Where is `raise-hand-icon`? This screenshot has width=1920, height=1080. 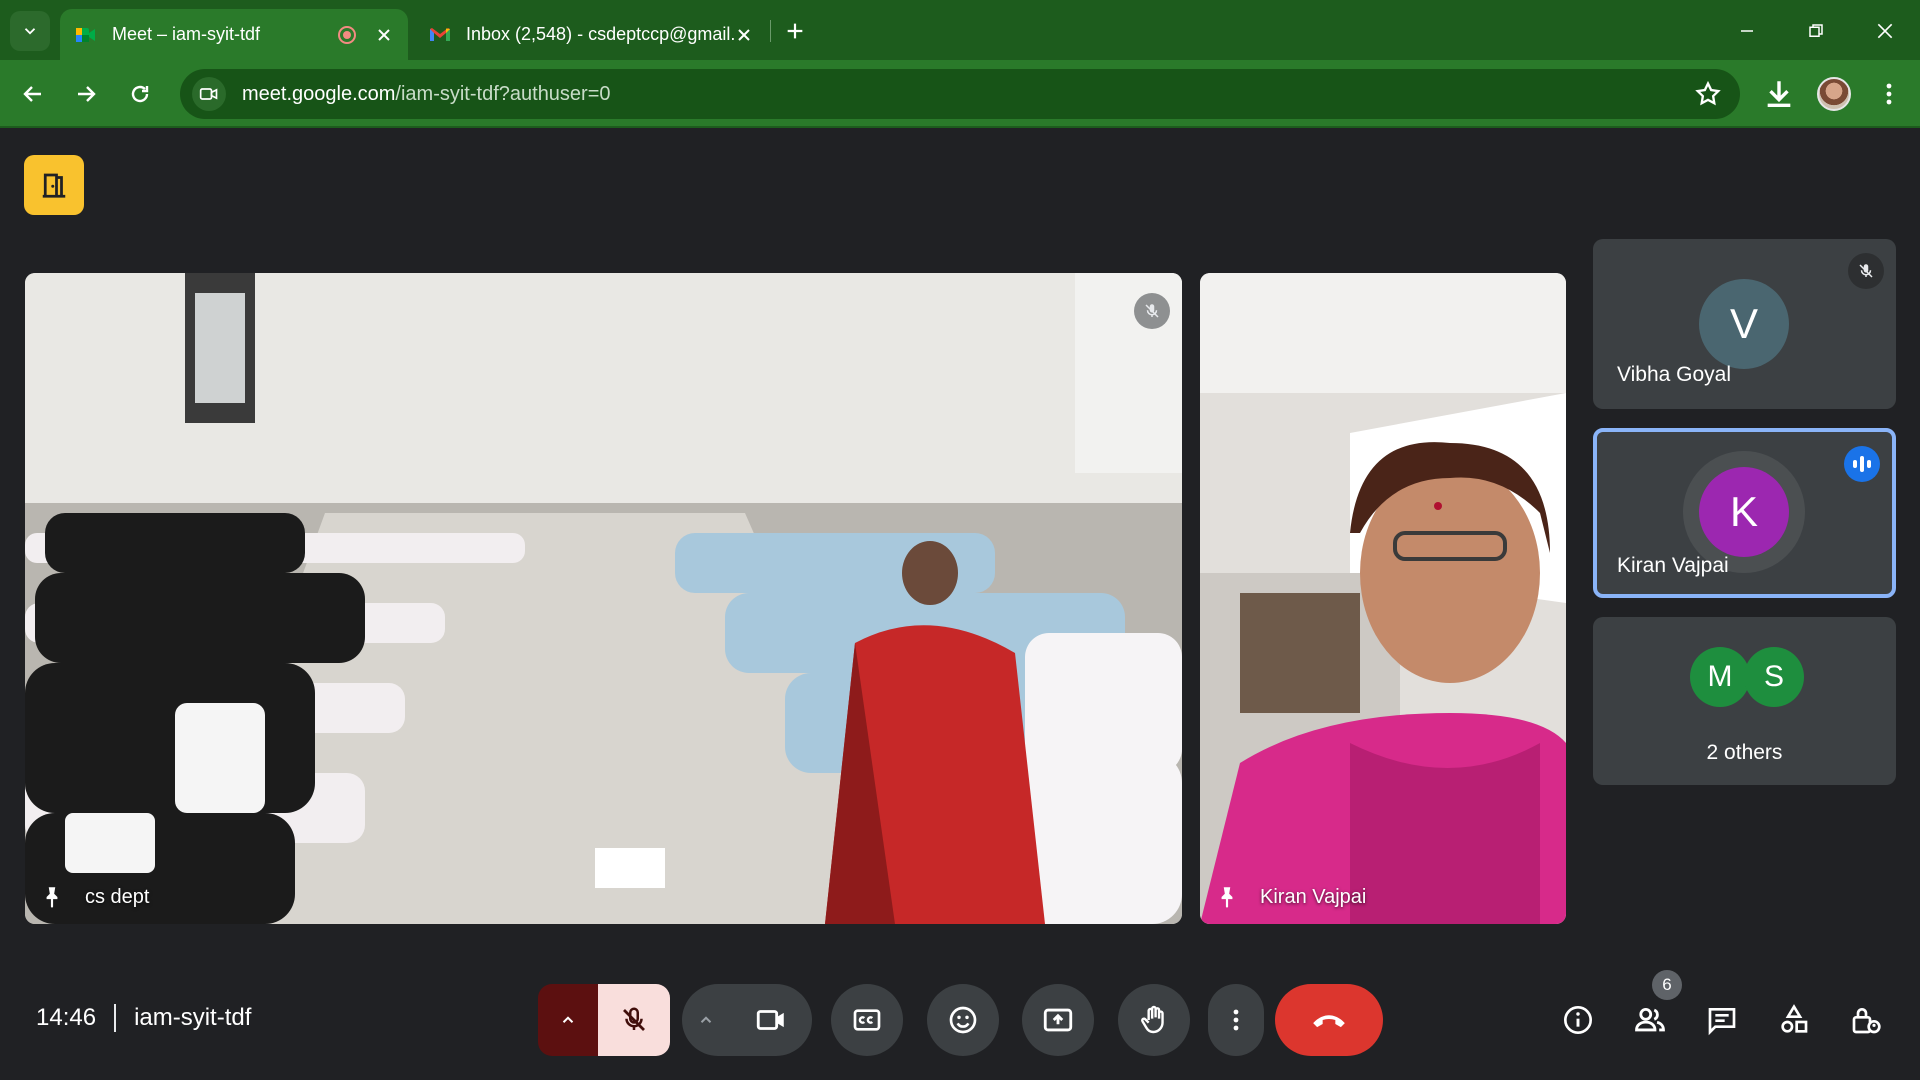
raise-hand-icon is located at coordinates (1152, 1019).